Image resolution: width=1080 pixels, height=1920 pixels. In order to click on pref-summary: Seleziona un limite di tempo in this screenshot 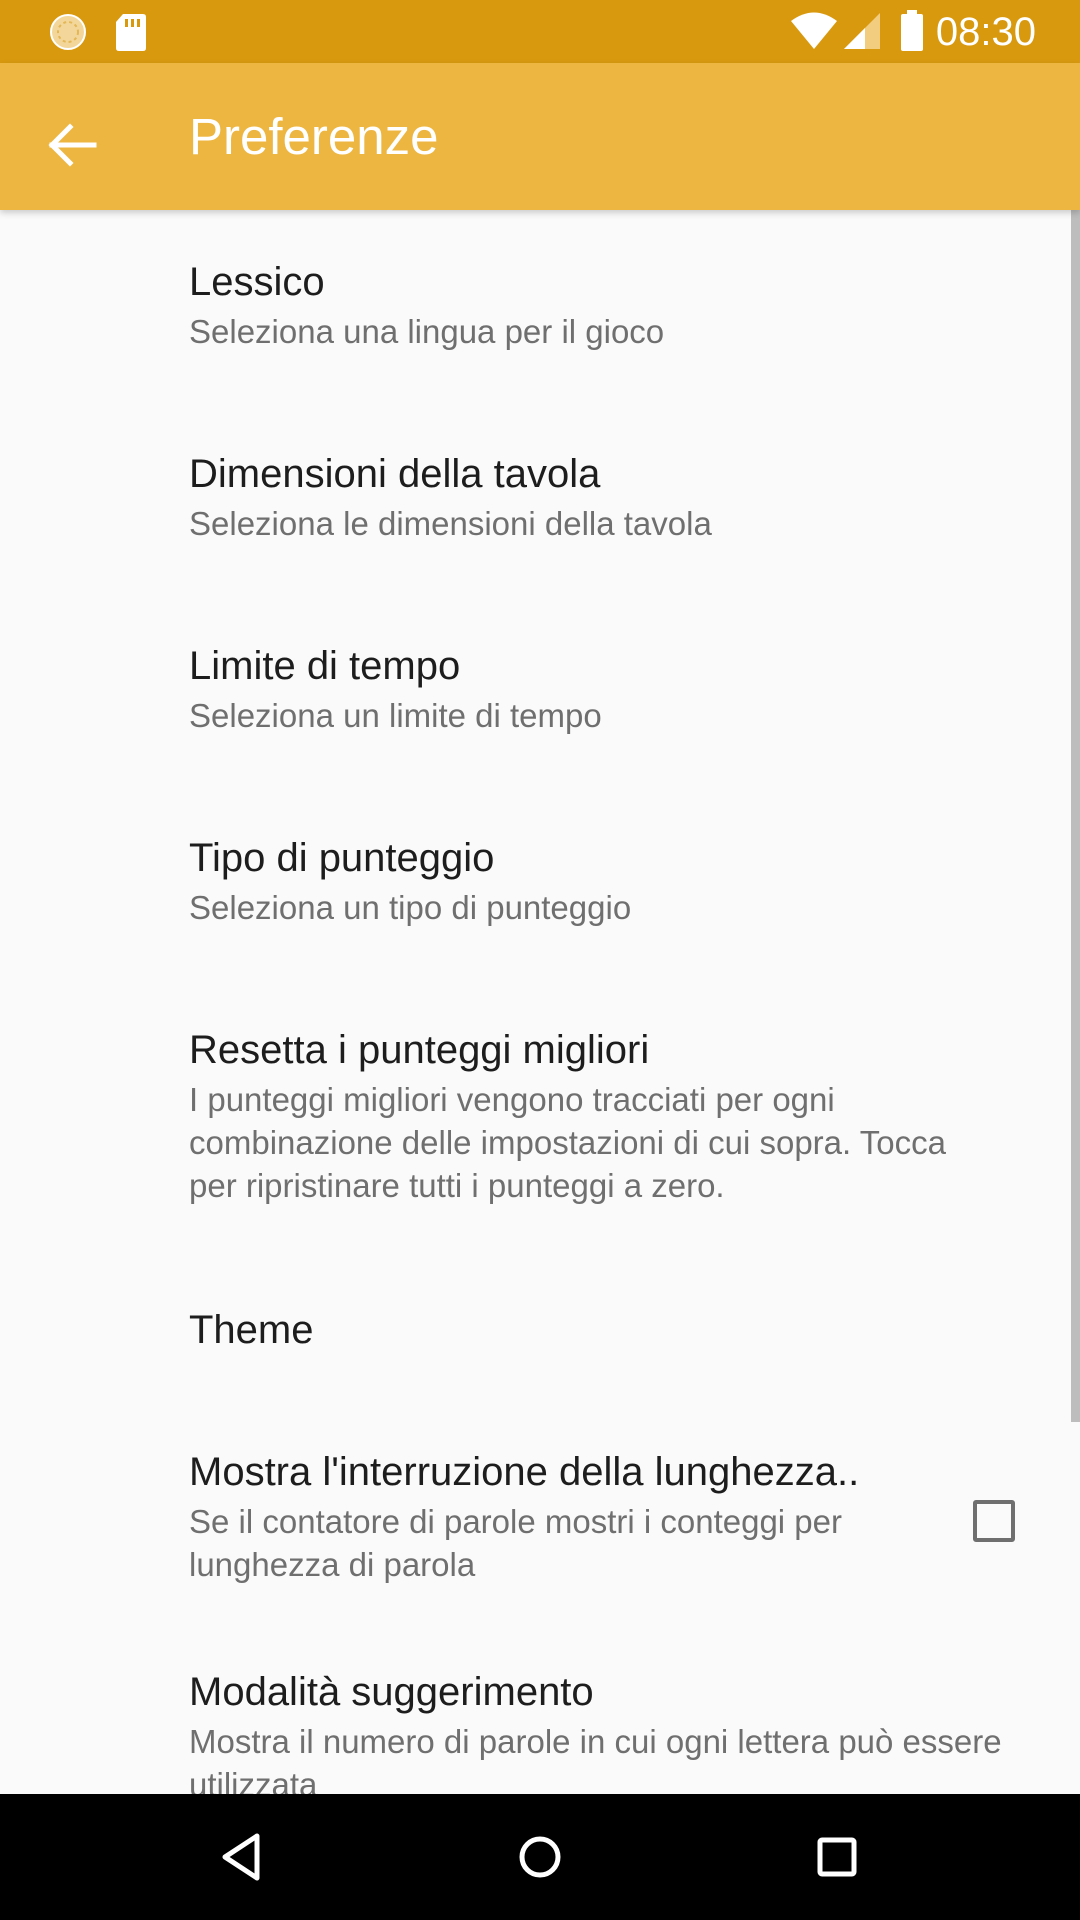, I will do `click(395, 715)`.